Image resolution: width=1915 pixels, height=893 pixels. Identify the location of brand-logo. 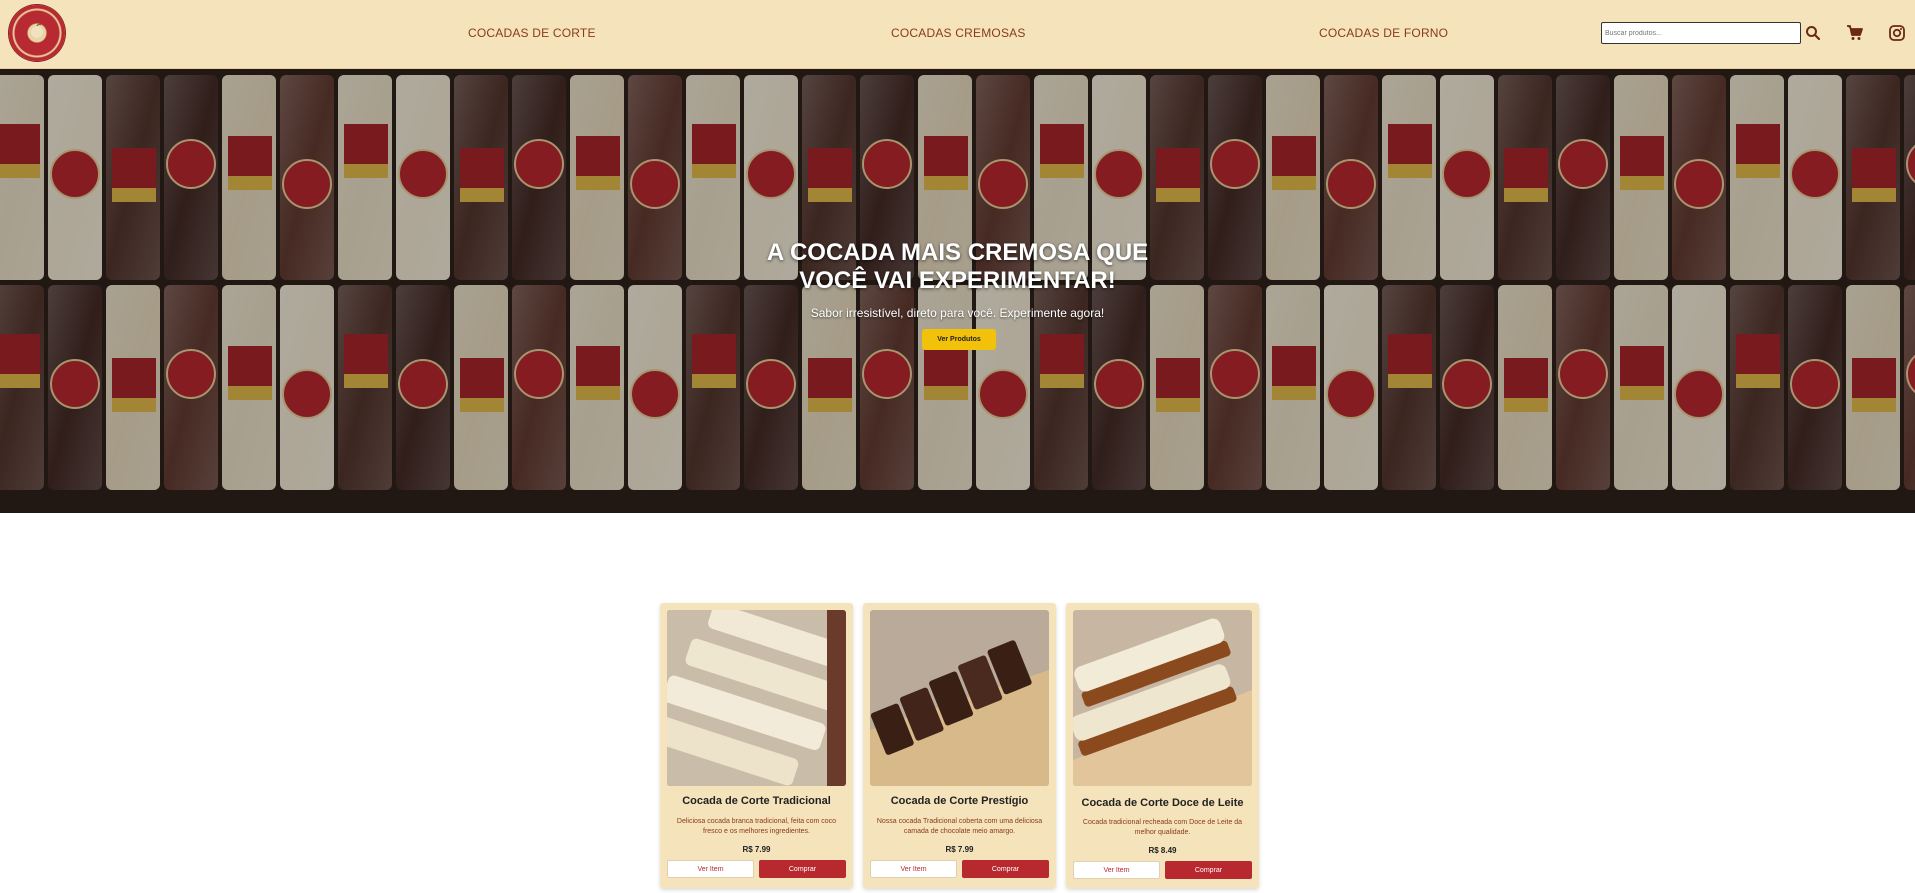
(37, 33).